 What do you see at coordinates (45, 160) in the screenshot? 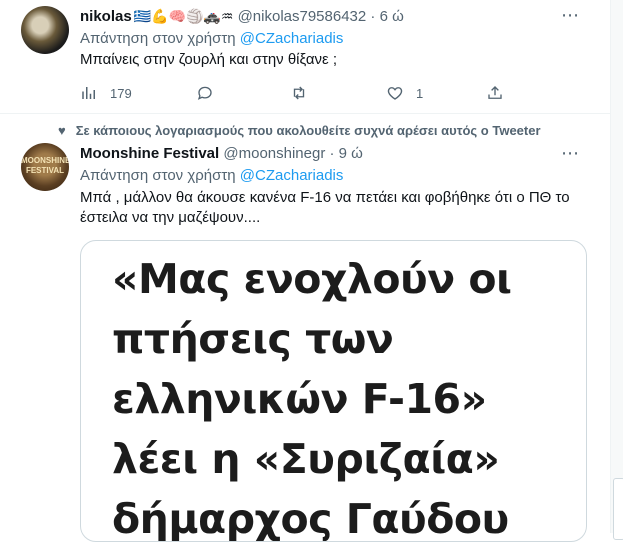
I see `avatar-text-line: MOONSHINE` at bounding box center [45, 160].